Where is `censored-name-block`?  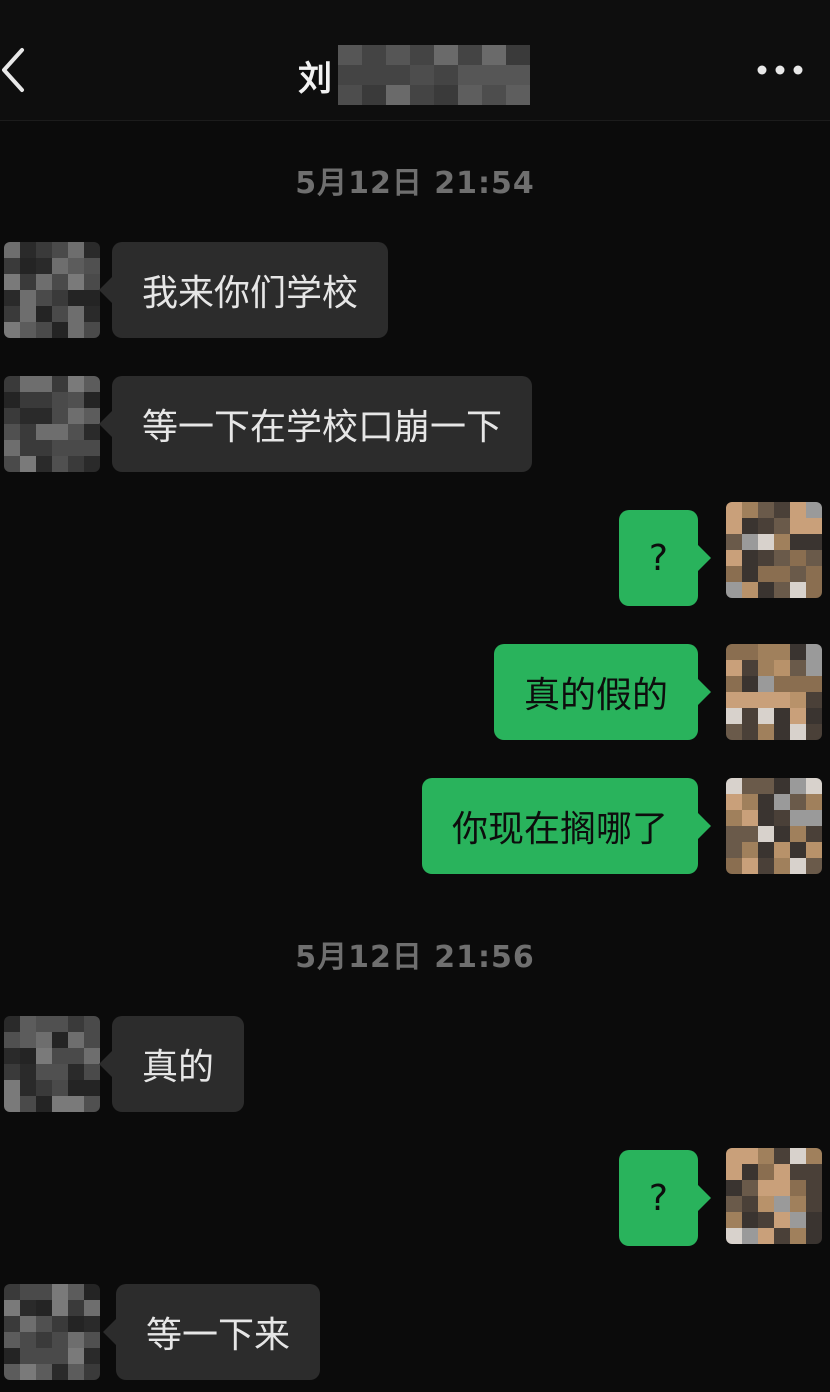 censored-name-block is located at coordinates (434, 75).